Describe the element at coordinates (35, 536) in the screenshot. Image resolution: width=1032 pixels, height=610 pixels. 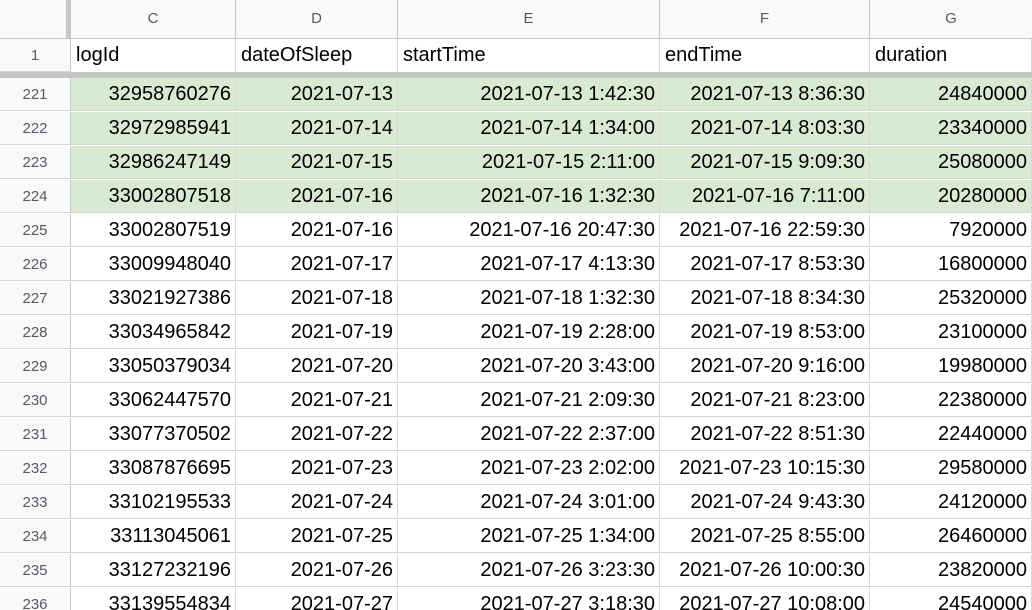
I see `row-header: 234` at that location.